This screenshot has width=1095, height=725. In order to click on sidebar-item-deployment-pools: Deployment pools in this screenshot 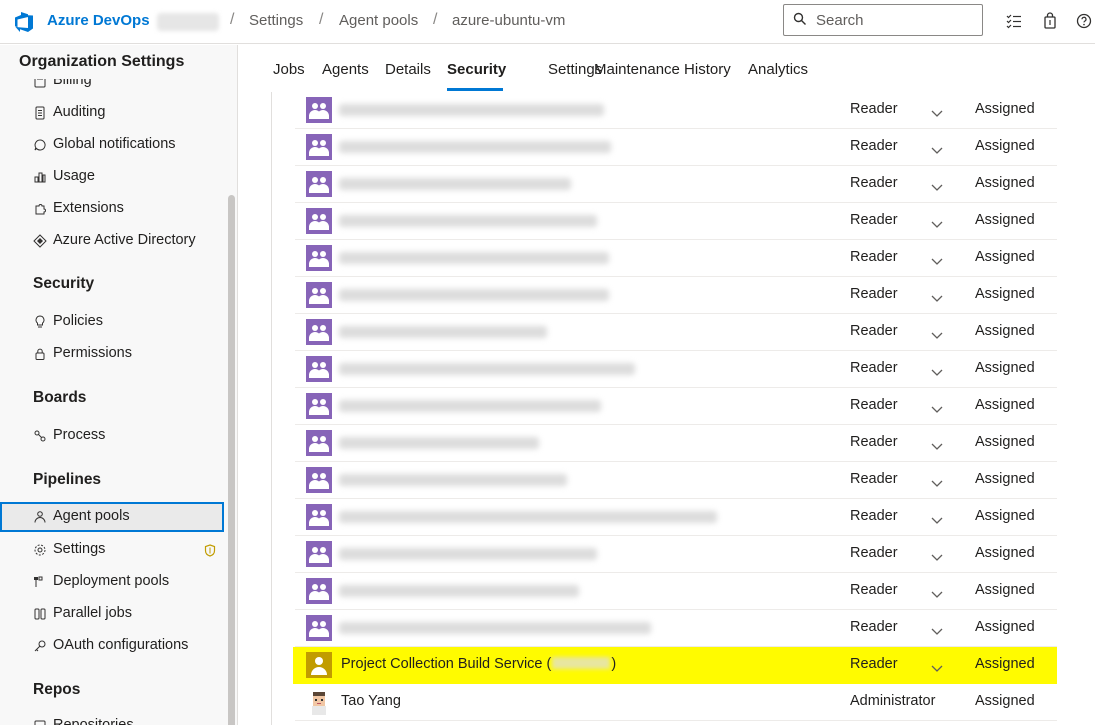, I will do `click(112, 582)`.